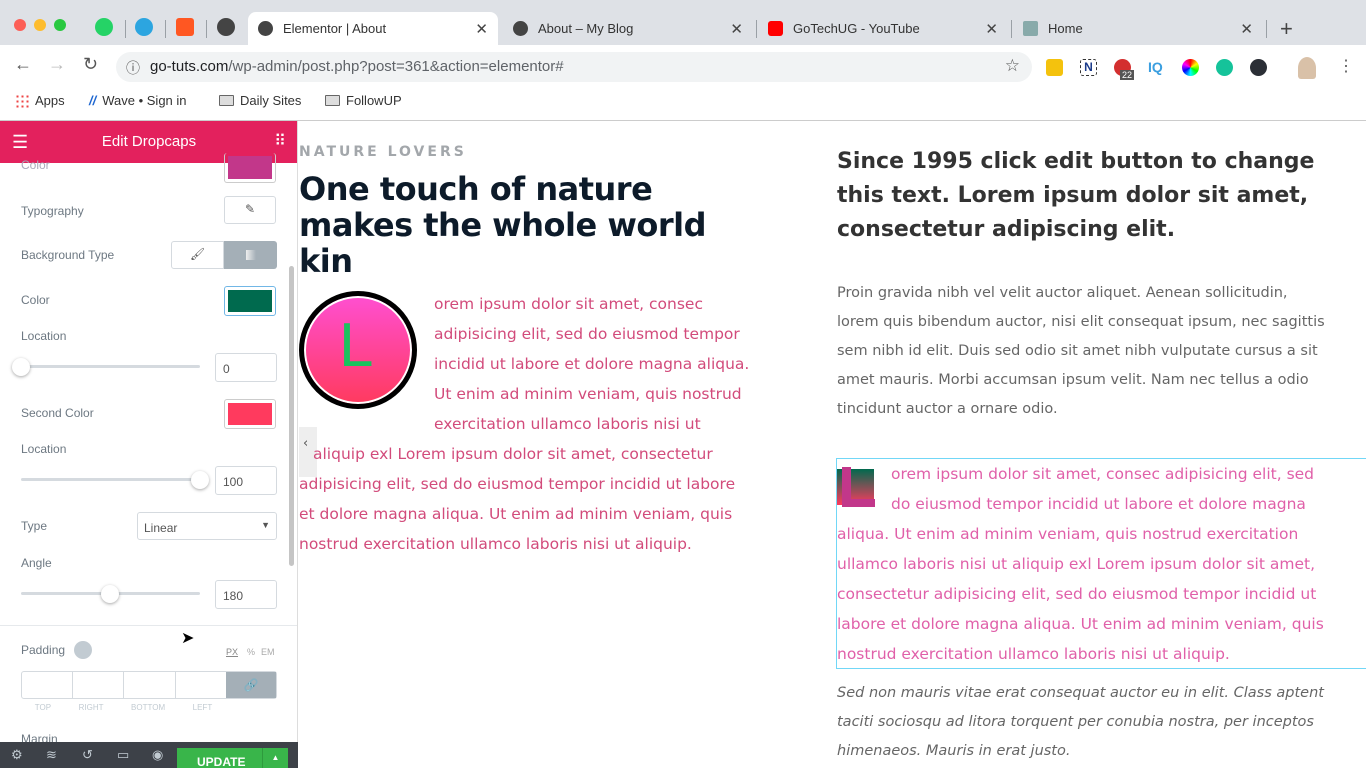 Image resolution: width=1366 pixels, height=769 pixels. What do you see at coordinates (246, 480) in the screenshot?
I see `second-location-input: 100` at bounding box center [246, 480].